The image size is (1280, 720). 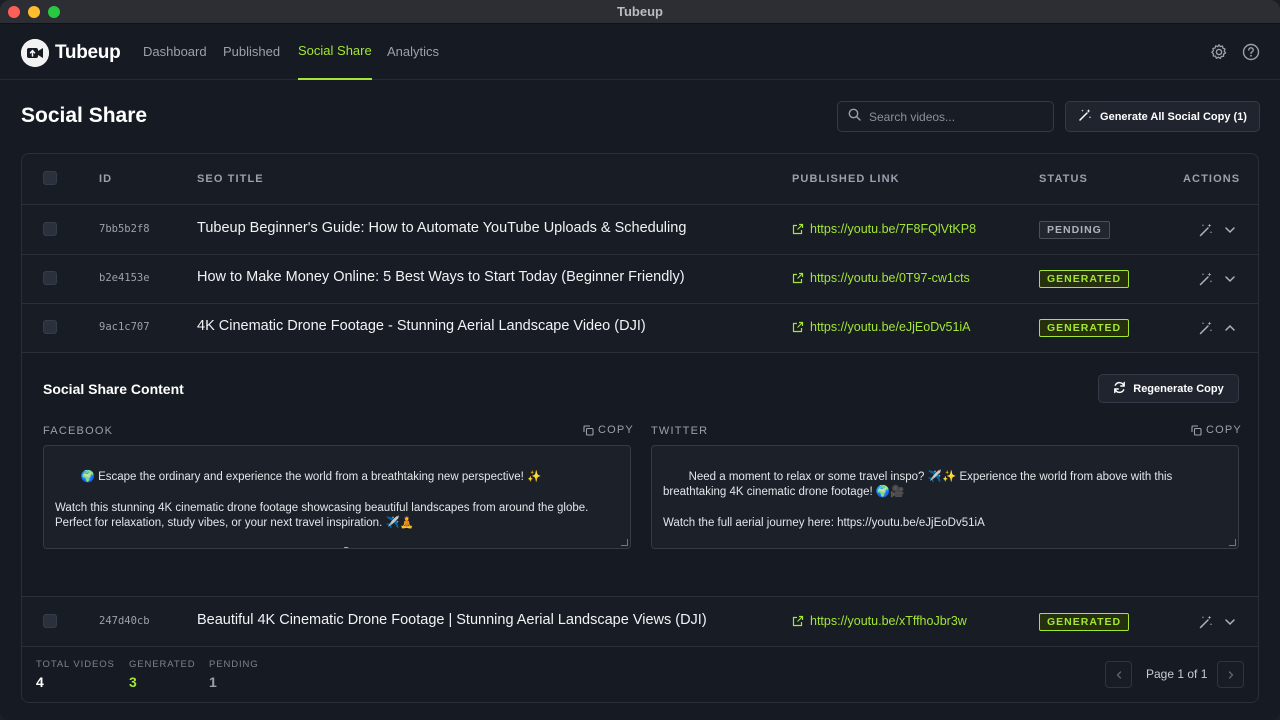 I want to click on published-link: https://youtu.be/7F8FQlVtKP8, so click(x=884, y=229).